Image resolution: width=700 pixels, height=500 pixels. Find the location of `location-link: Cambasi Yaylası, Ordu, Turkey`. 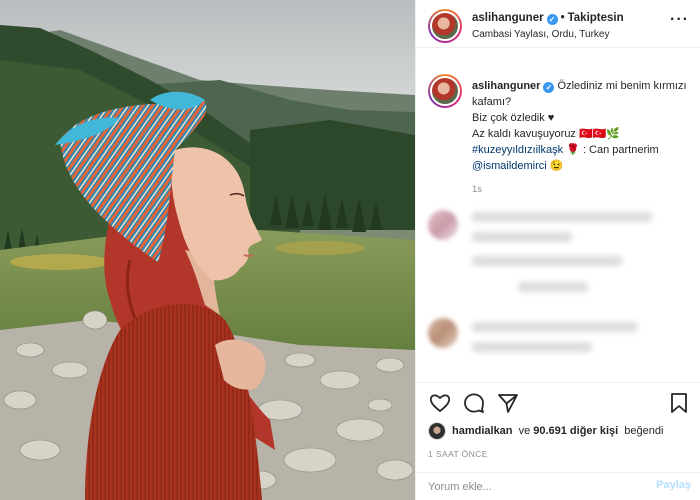

location-link: Cambasi Yaylası, Ordu, Turkey is located at coordinates (540, 34).